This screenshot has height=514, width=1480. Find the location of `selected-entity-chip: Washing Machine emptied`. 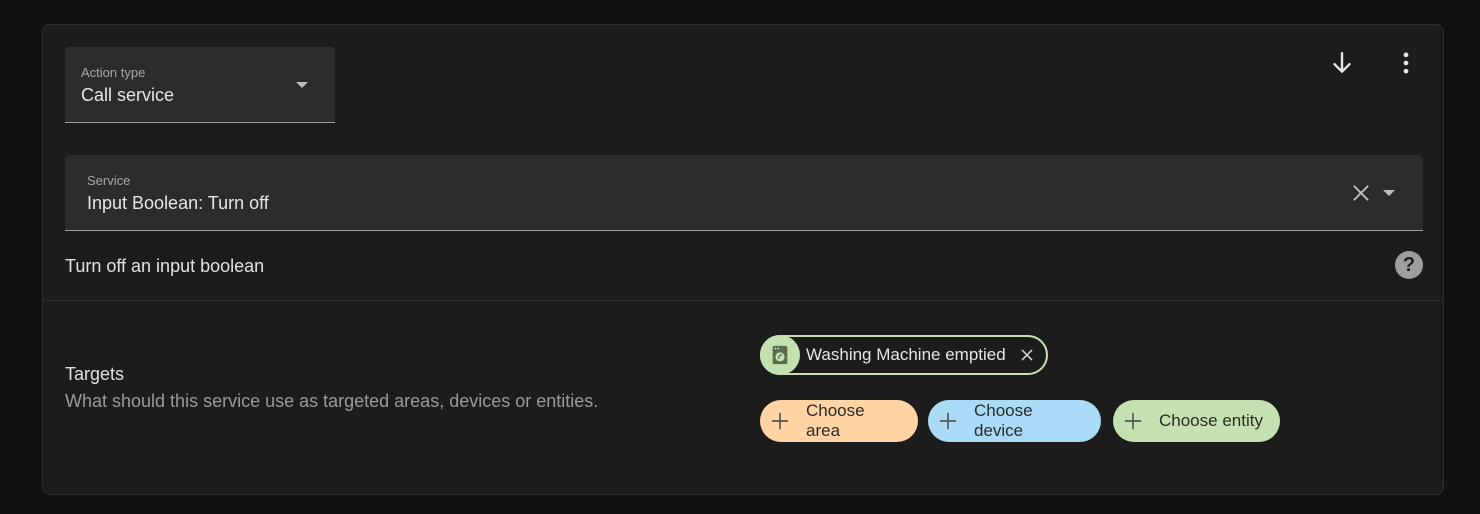

selected-entity-chip: Washing Machine emptied is located at coordinates (904, 355).